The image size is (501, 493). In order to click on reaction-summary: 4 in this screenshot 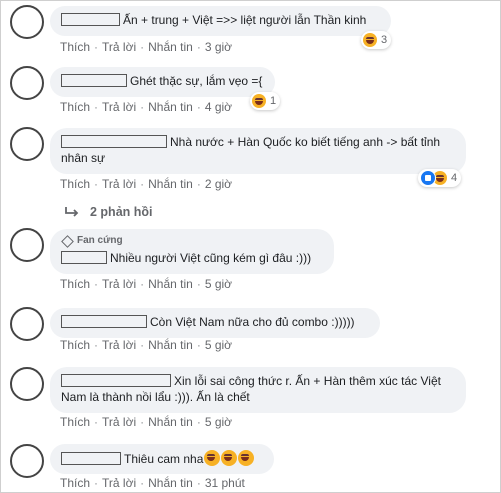, I will do `click(440, 178)`.